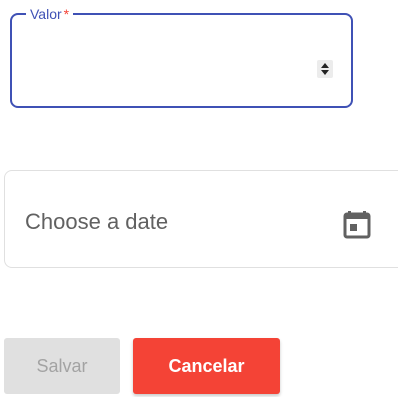  What do you see at coordinates (325, 72) in the screenshot?
I see `spinner-down-icon` at bounding box center [325, 72].